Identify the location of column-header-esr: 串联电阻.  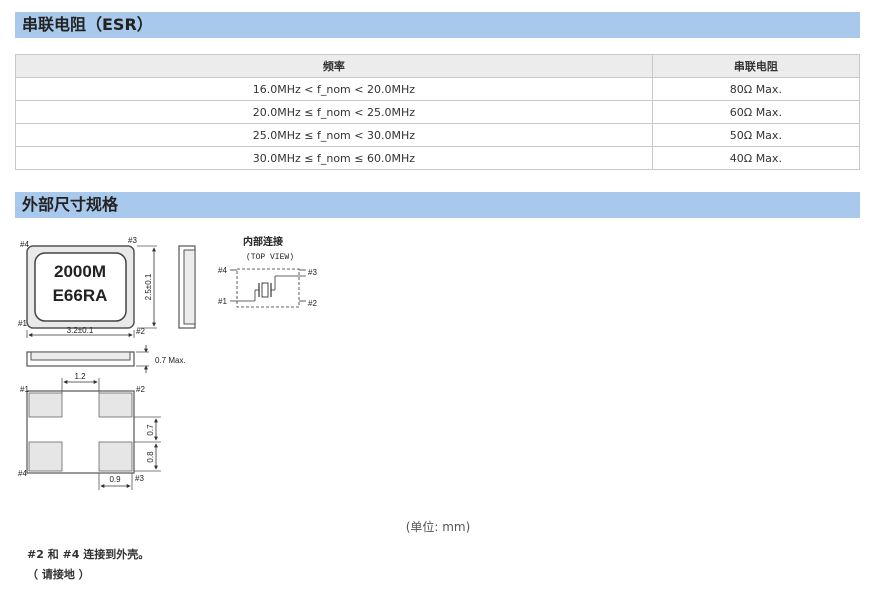
(756, 66).